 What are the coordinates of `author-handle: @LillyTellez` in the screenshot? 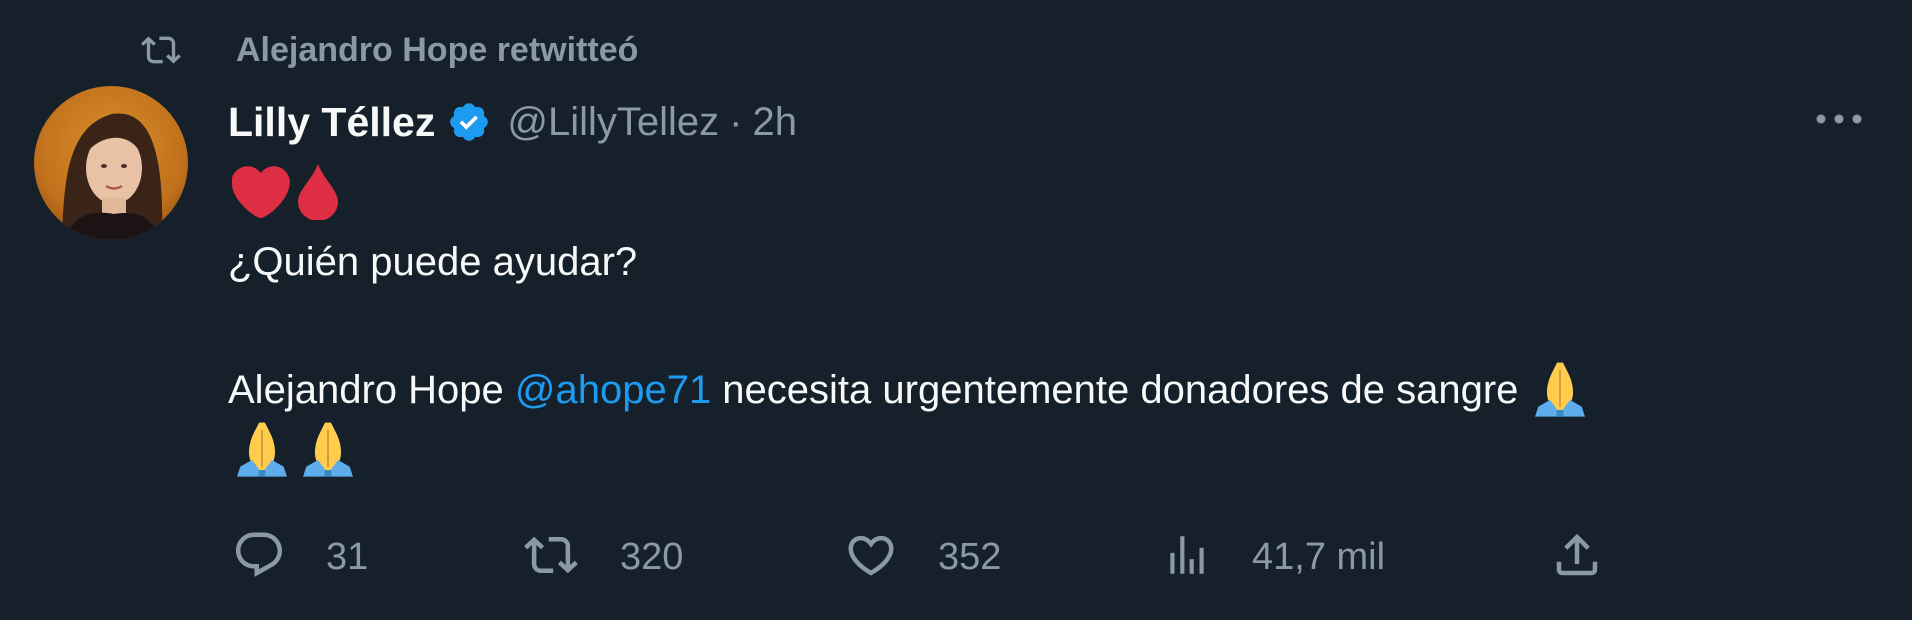 It's located at (613, 122).